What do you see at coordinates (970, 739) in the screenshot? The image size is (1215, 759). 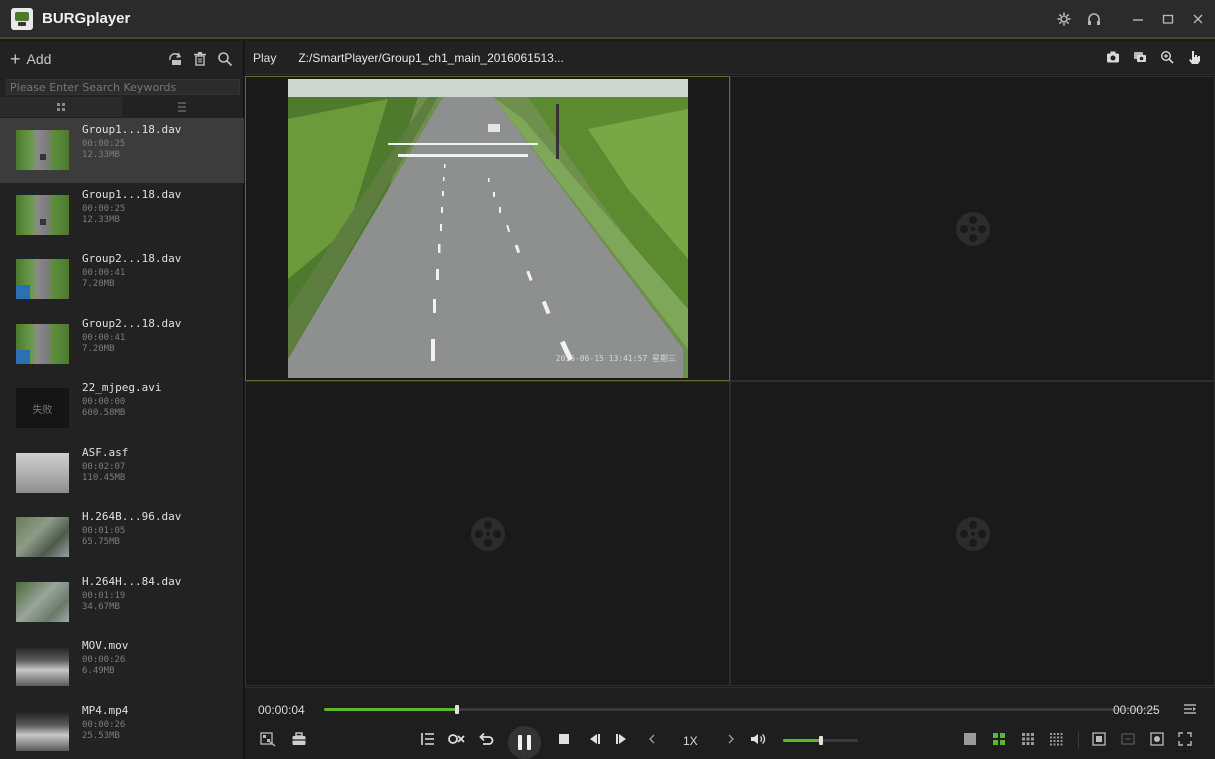 I see `layout-1-icon` at bounding box center [970, 739].